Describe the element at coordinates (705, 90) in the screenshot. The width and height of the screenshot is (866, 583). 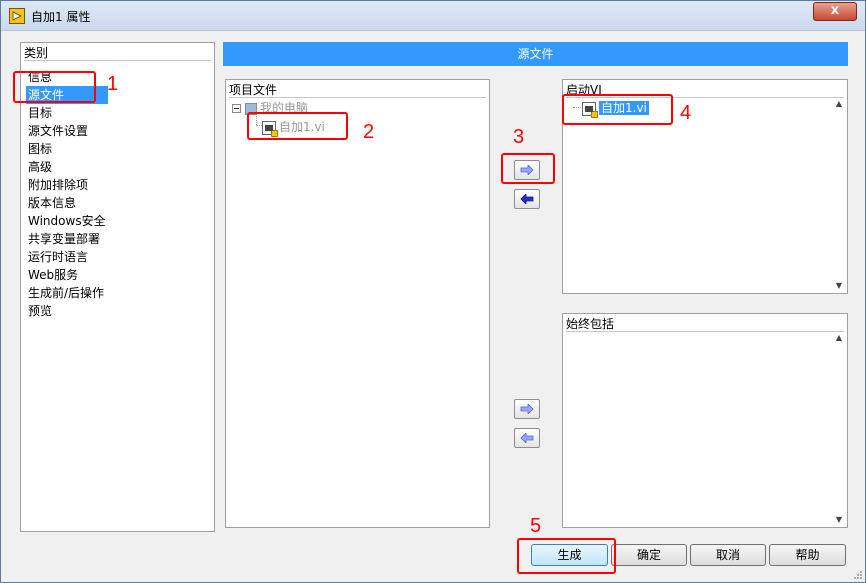
I see `startup-vi-header: 启动VI` at that location.